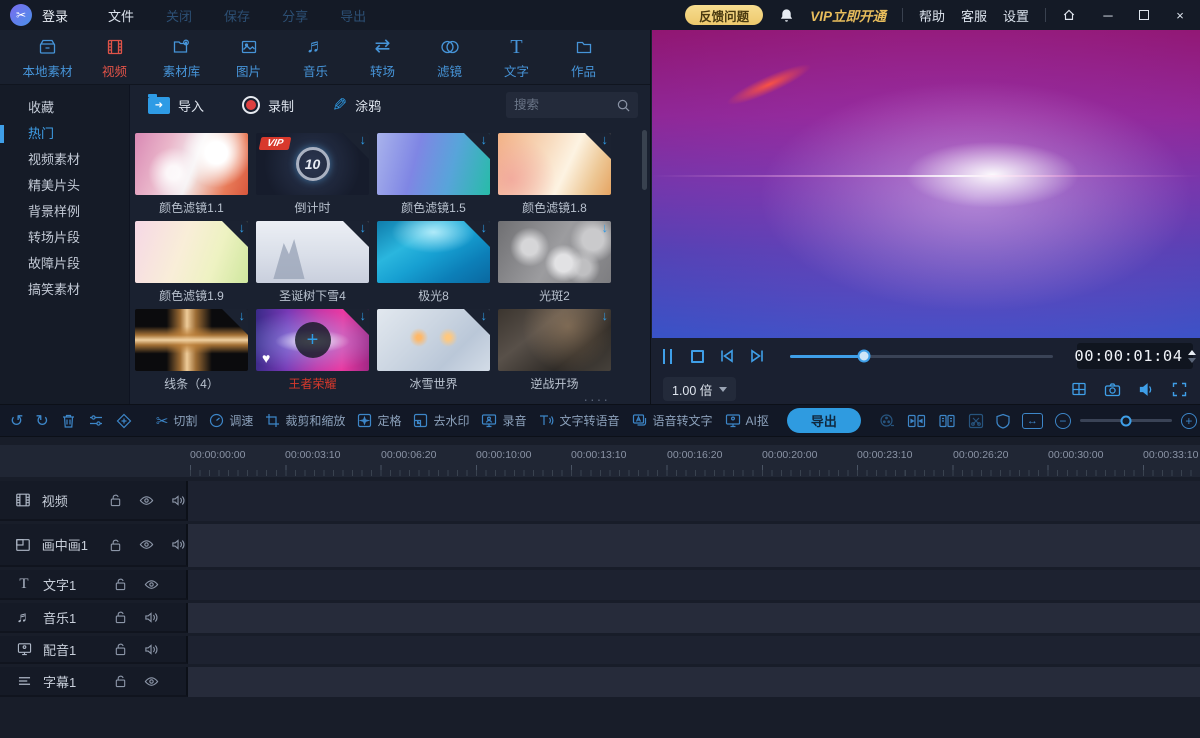  I want to click on sidebar-item-glitch-clips: 故障片段, so click(64, 264).